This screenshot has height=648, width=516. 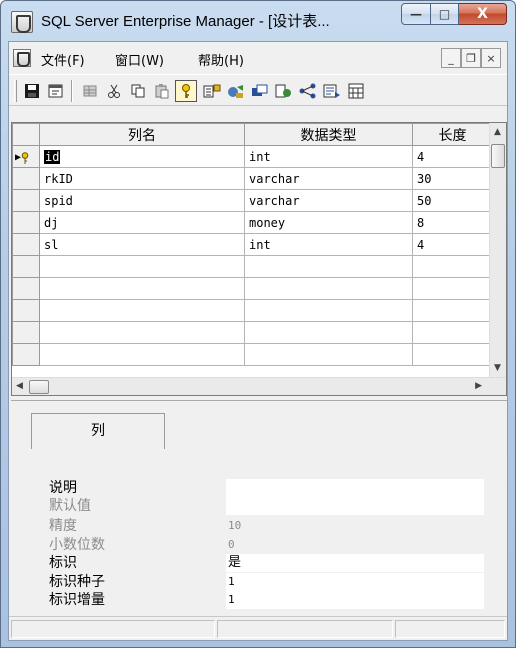 I want to click on prop-value-identity: 是, so click(x=355, y=563).